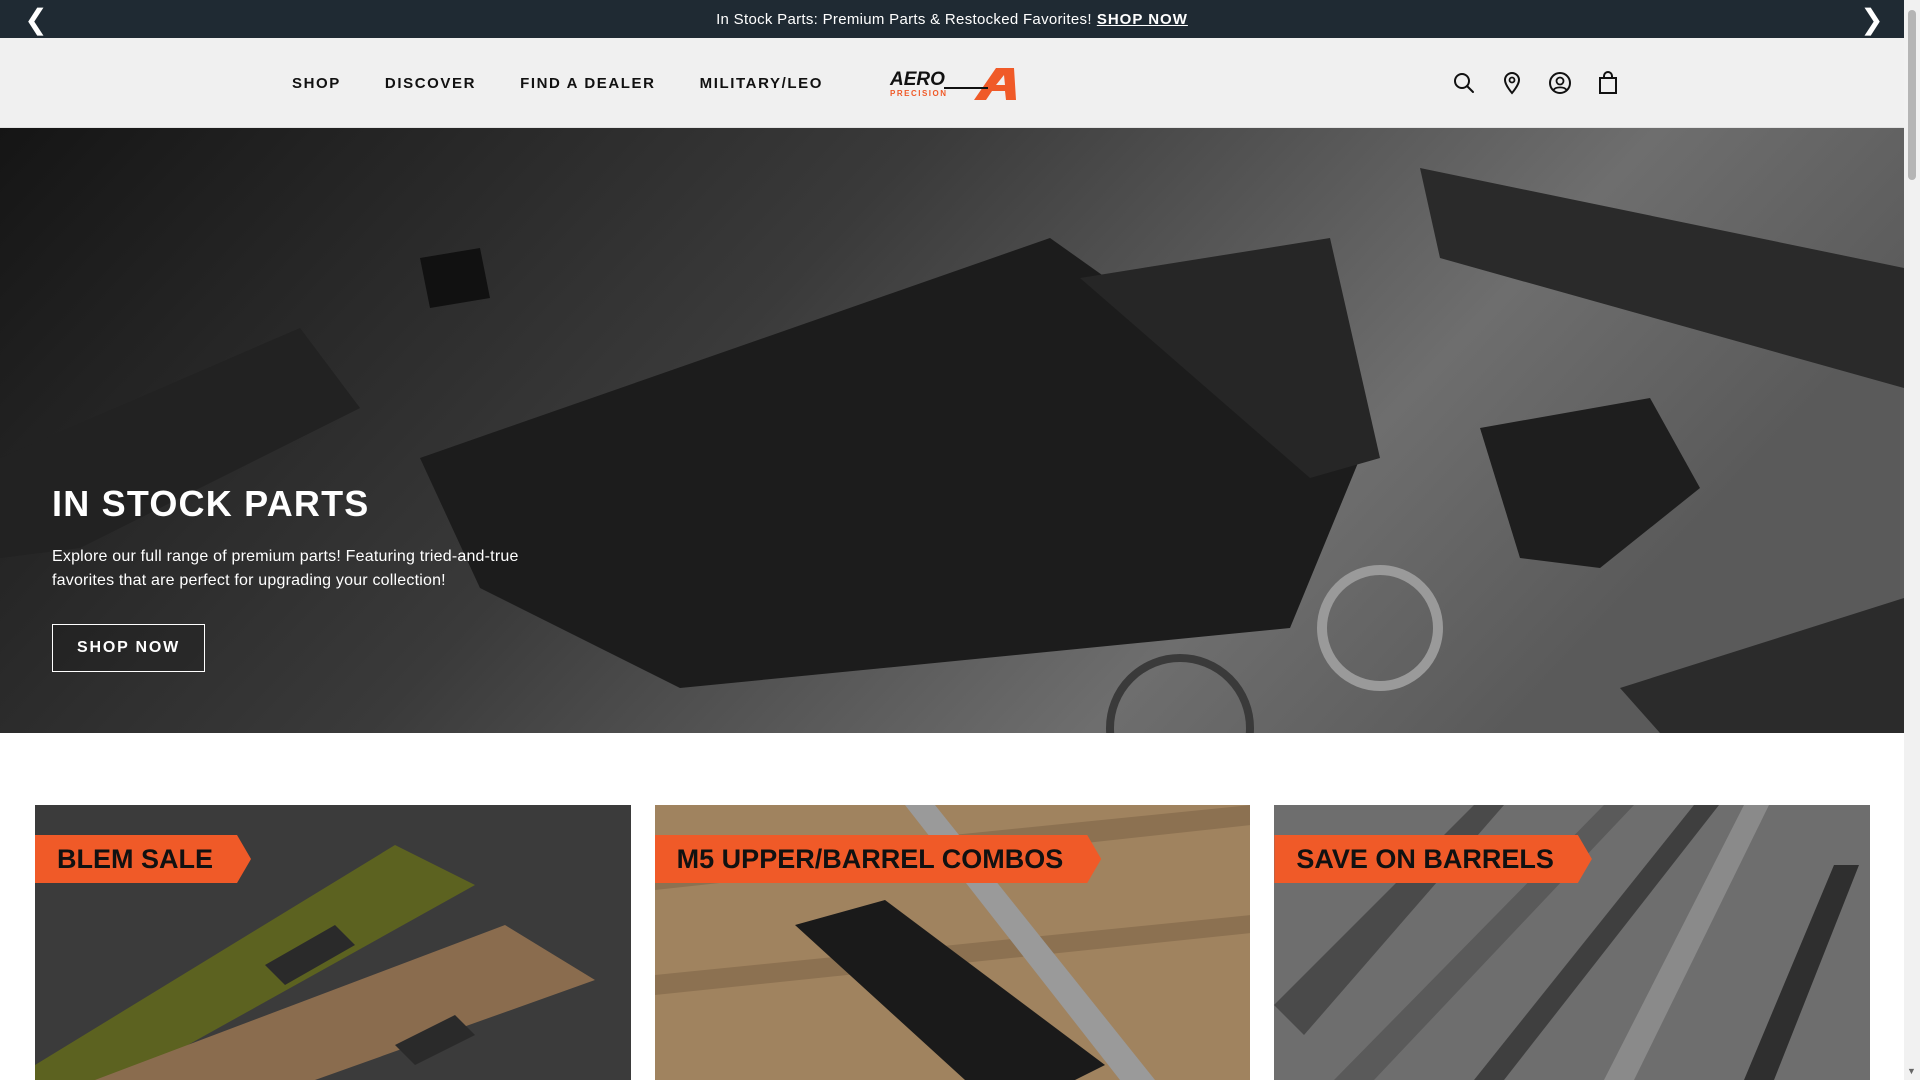 The height and width of the screenshot is (1080, 1920). I want to click on nav-item-shop: SHOP, so click(316, 83).